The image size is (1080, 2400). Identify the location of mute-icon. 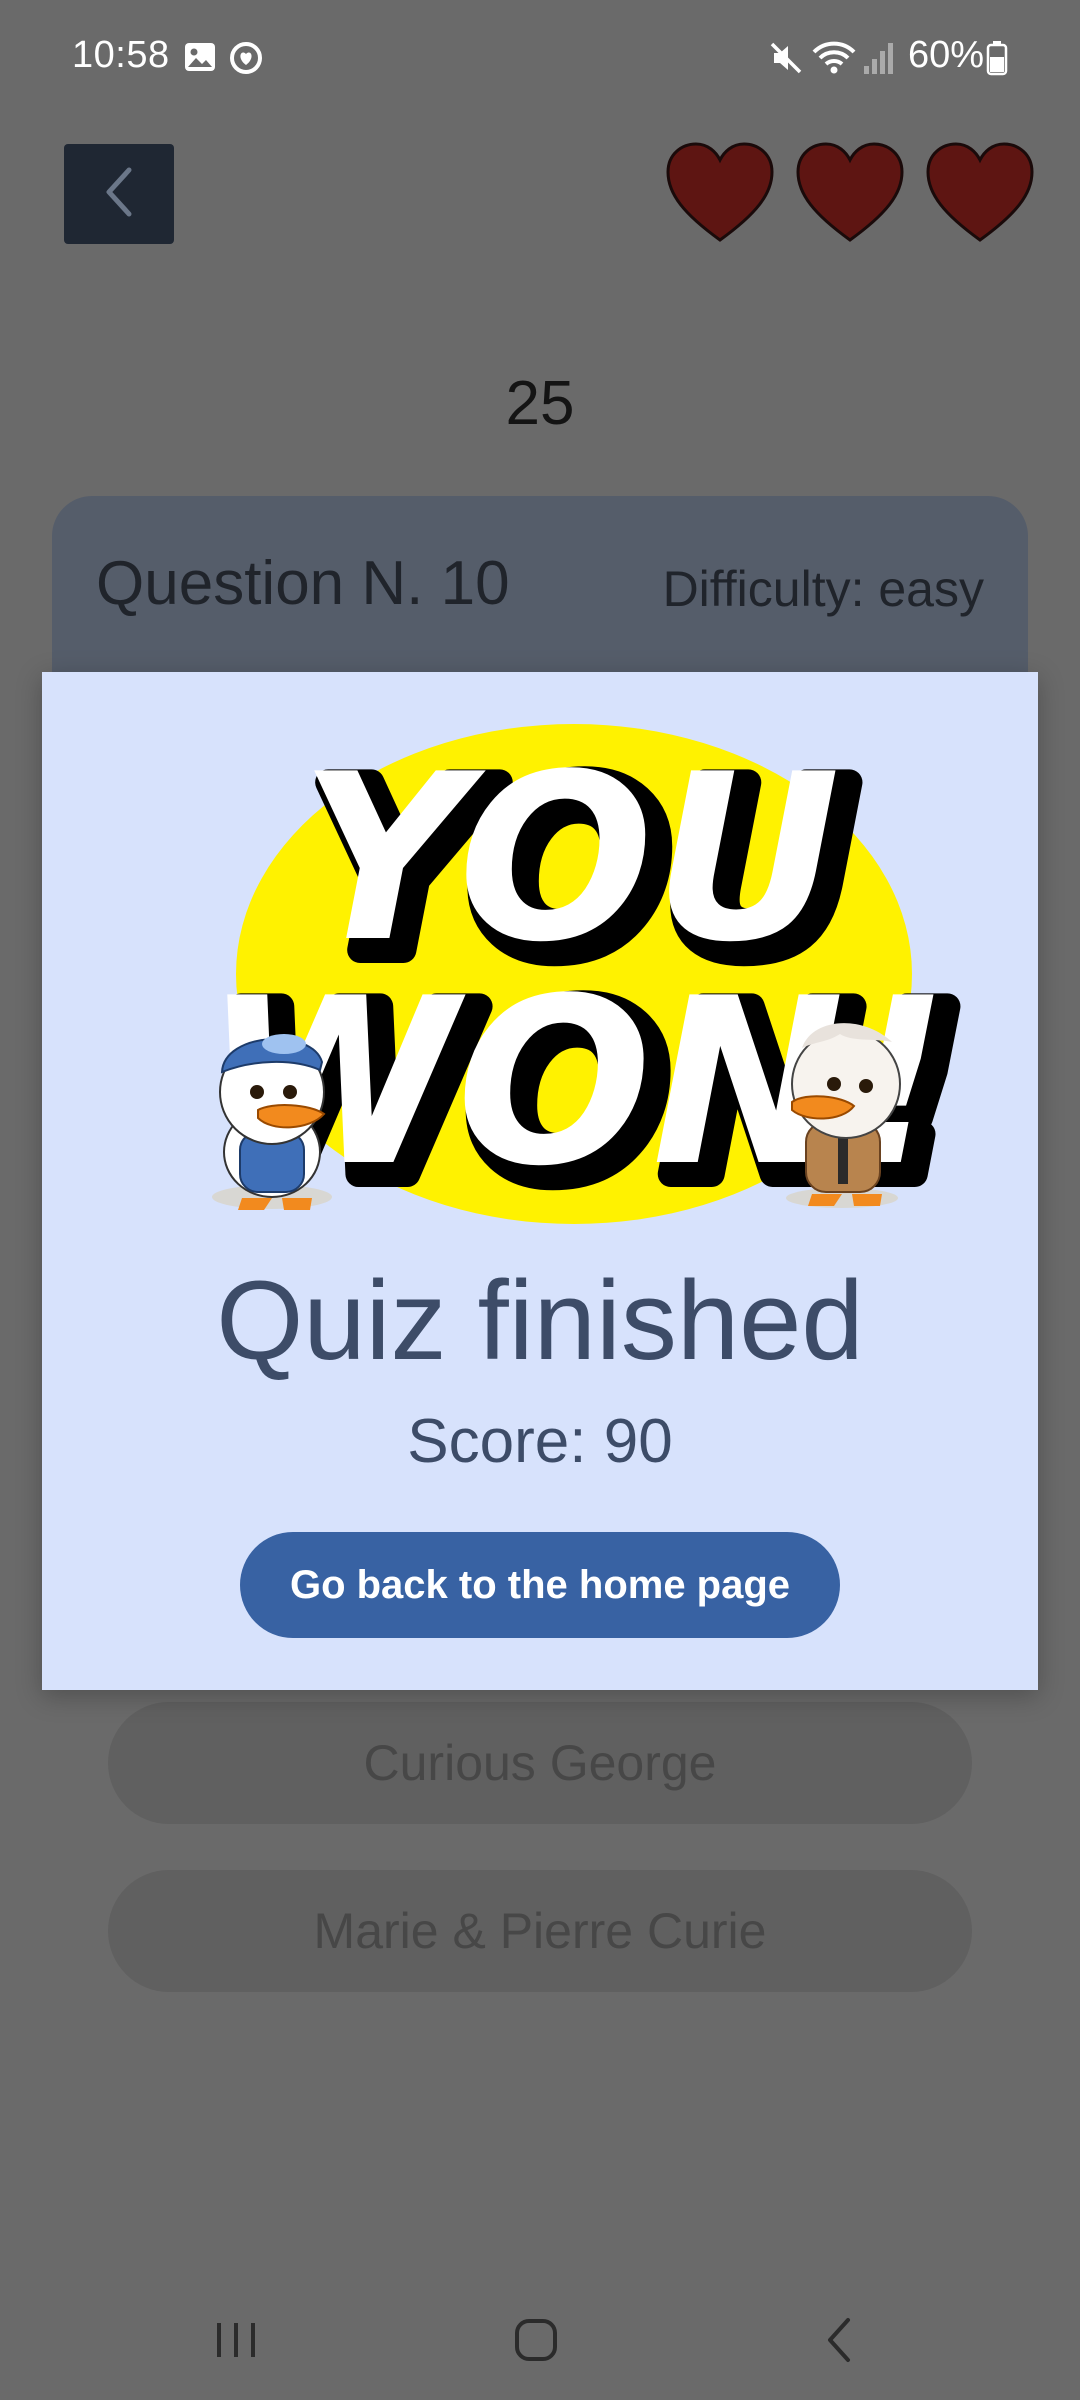
(786, 60).